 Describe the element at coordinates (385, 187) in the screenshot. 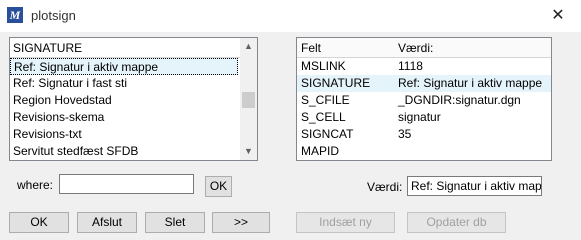

I see `vaerdi-label: Værdi:` at that location.